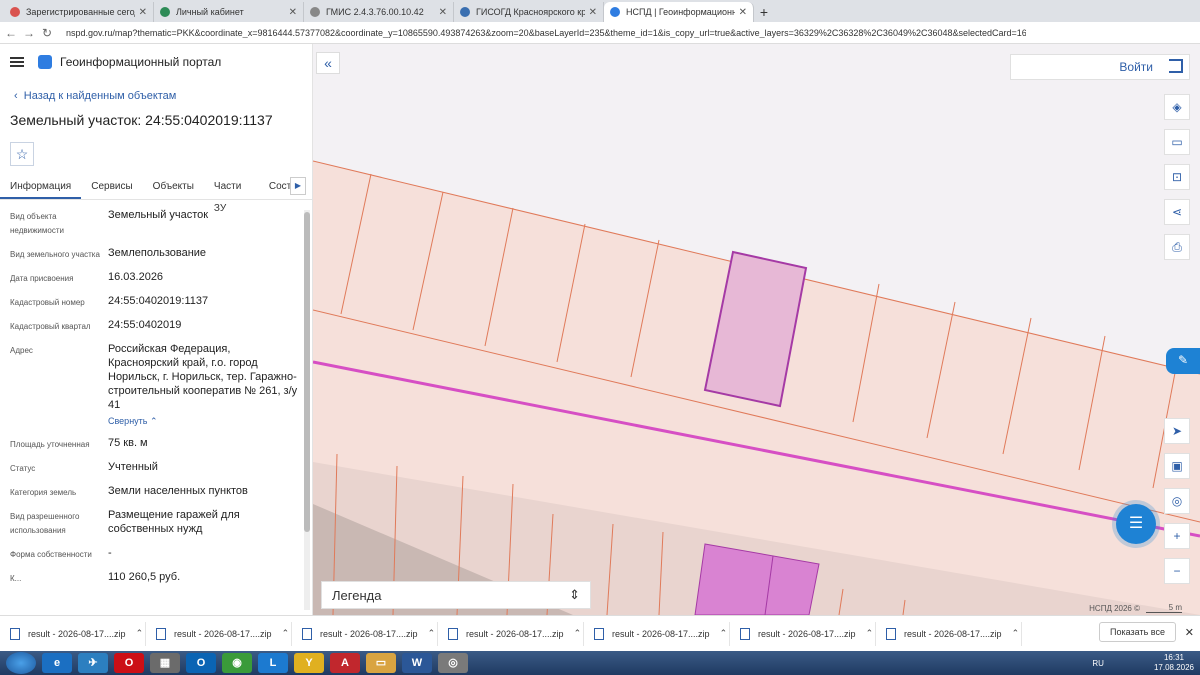 The image size is (1200, 675). What do you see at coordinates (231, 195) in the screenshot?
I see `tab-parts: Части ЗУ` at bounding box center [231, 195].